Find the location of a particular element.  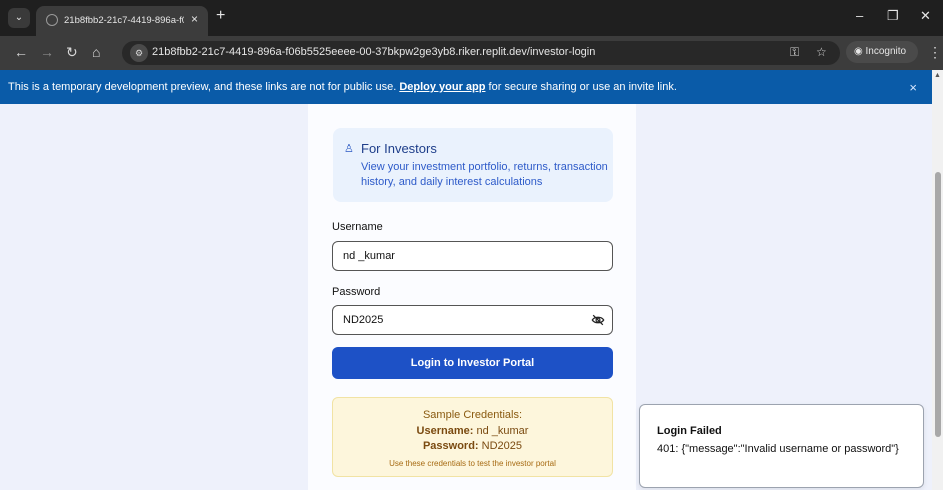

deploy-app-link: Deploy your app is located at coordinates (442, 87).